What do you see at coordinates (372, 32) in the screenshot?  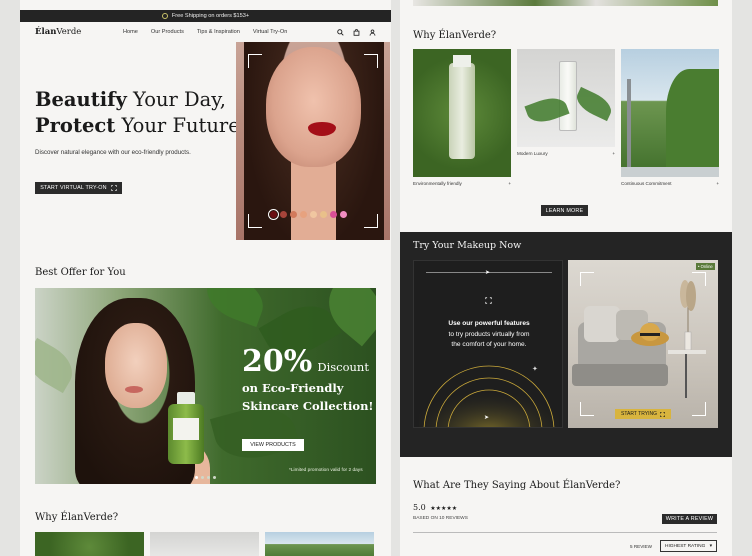 I see `user-icon` at bounding box center [372, 32].